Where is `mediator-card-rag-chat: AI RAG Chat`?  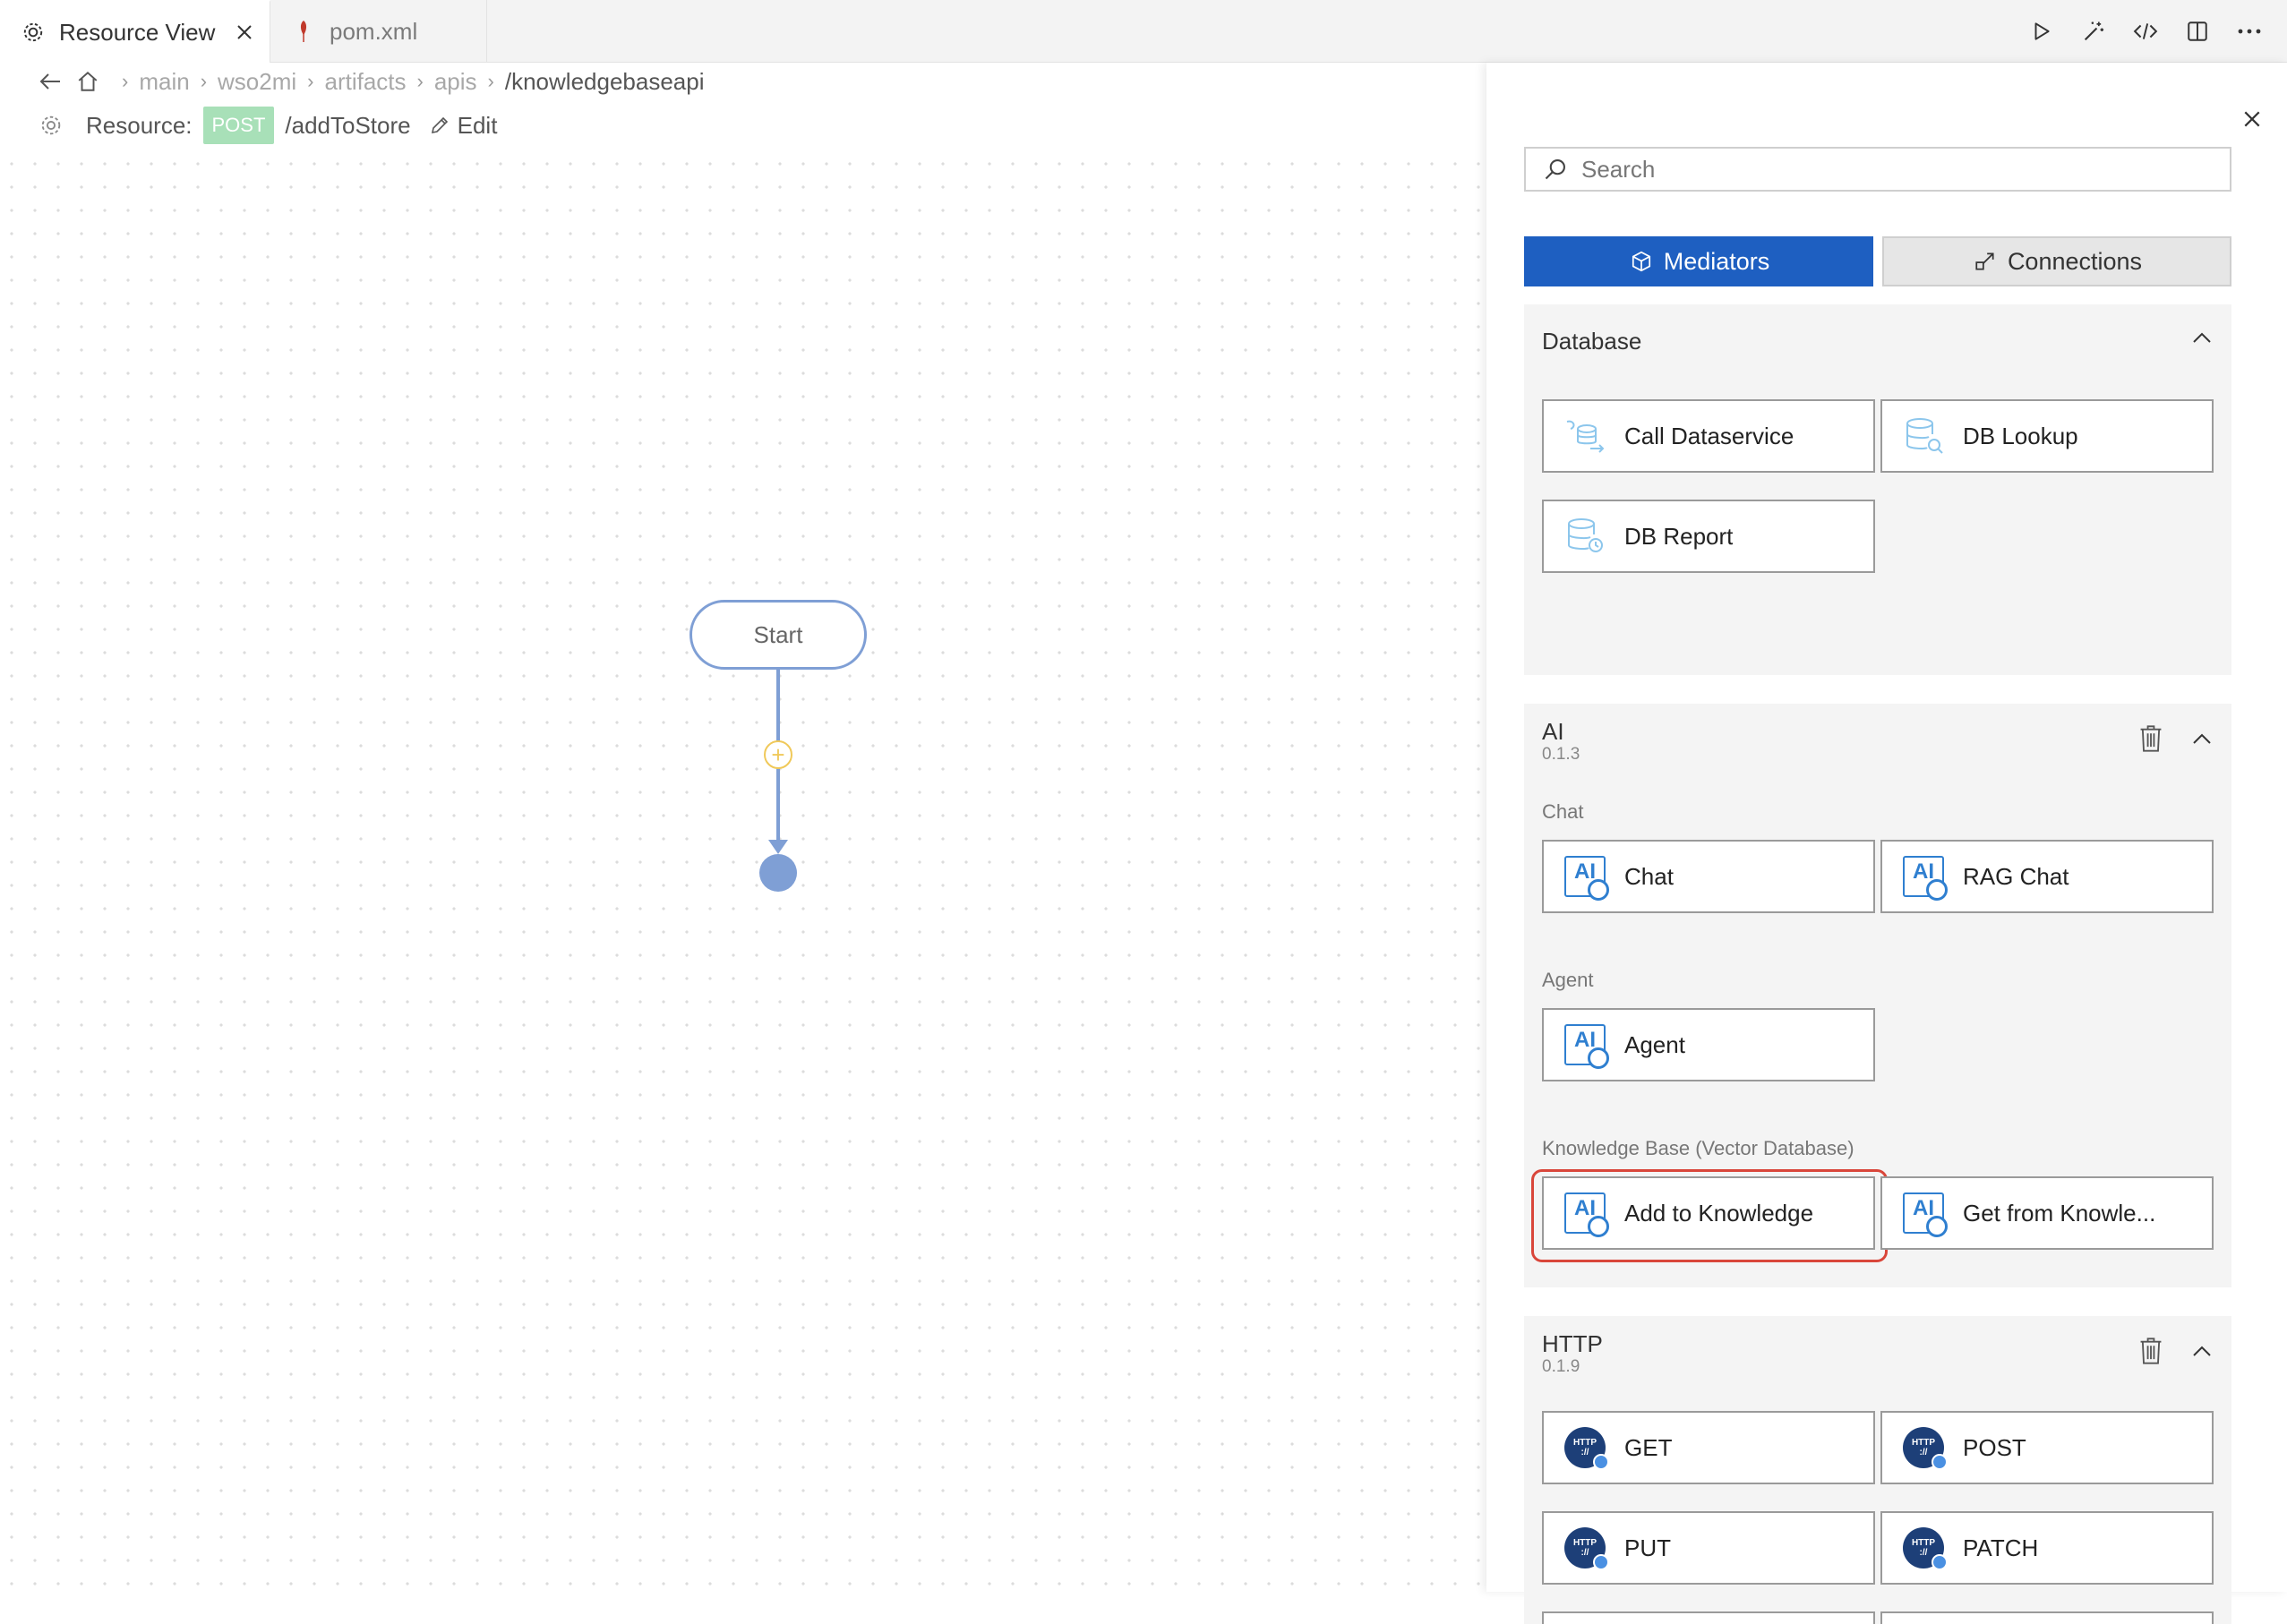 mediator-card-rag-chat: AI RAG Chat is located at coordinates (2047, 876).